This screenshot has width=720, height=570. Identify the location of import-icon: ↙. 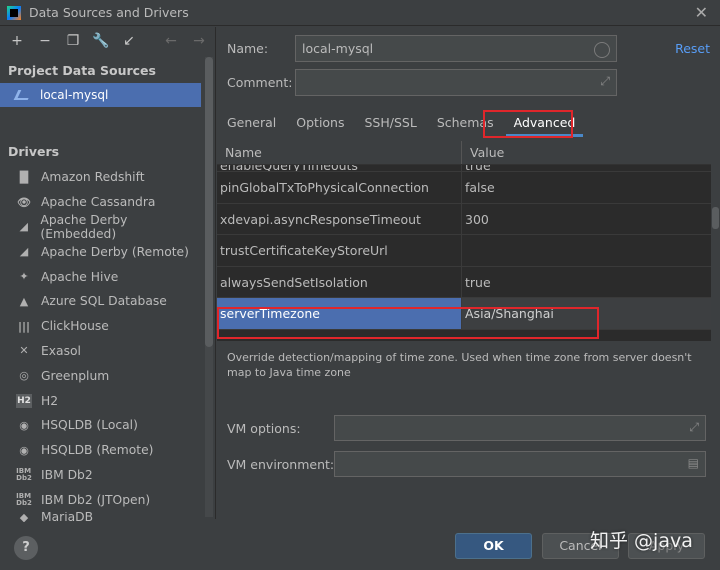
(129, 41).